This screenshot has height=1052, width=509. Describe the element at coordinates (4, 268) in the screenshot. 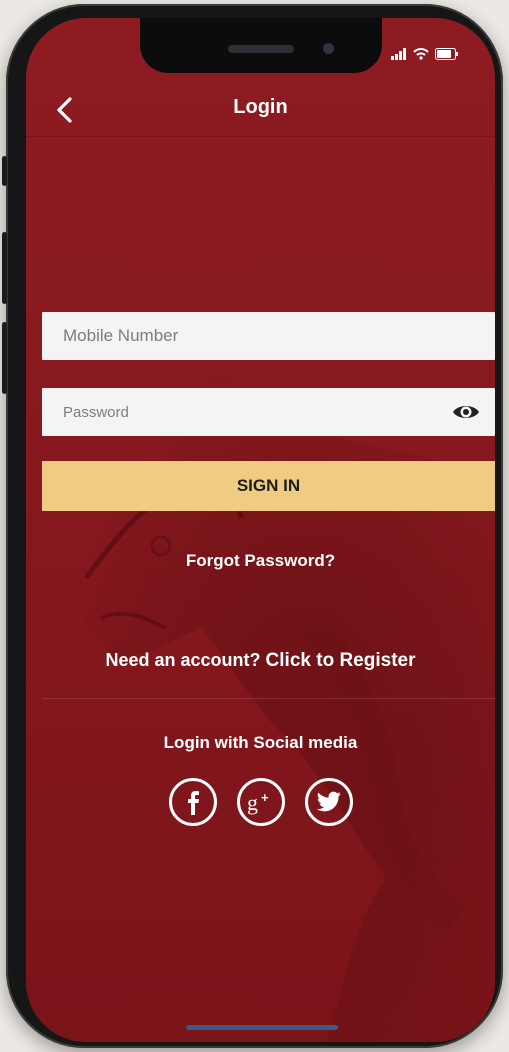

I see `volume-up-button` at that location.